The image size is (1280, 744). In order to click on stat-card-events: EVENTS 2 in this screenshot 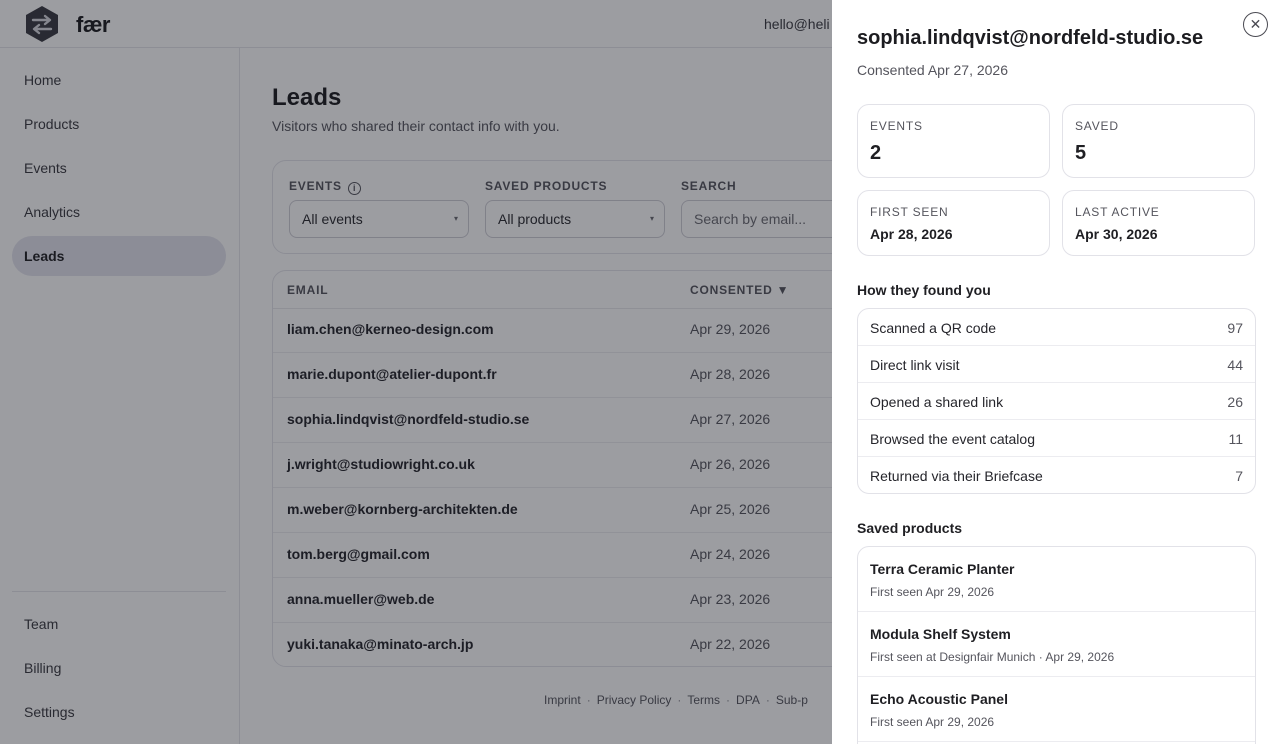, I will do `click(953, 141)`.